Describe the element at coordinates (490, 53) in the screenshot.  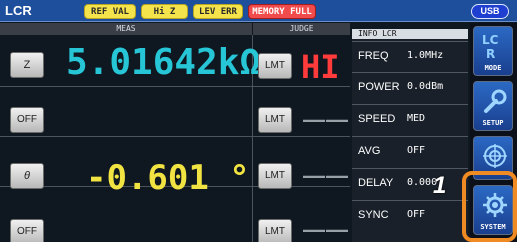
I see `svg-text: R` at that location.